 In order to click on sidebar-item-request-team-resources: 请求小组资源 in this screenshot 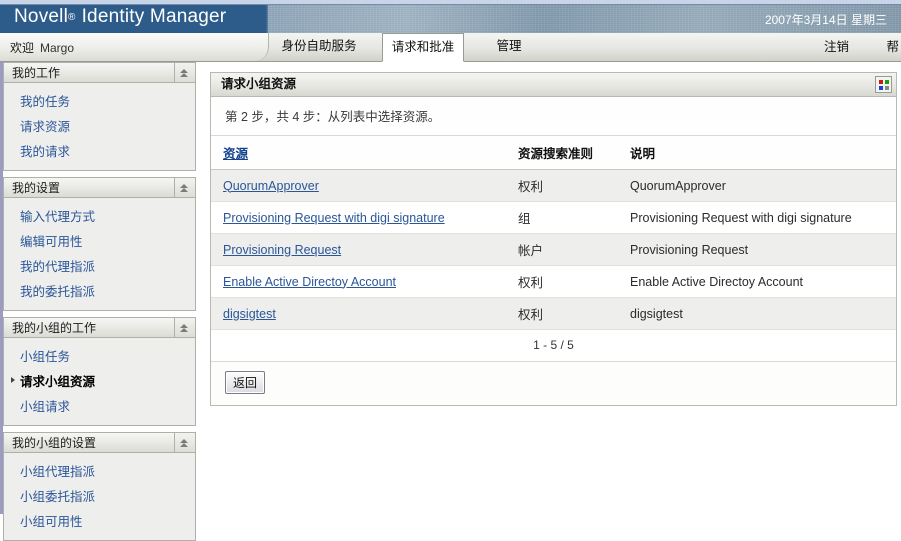, I will do `click(99, 380)`.